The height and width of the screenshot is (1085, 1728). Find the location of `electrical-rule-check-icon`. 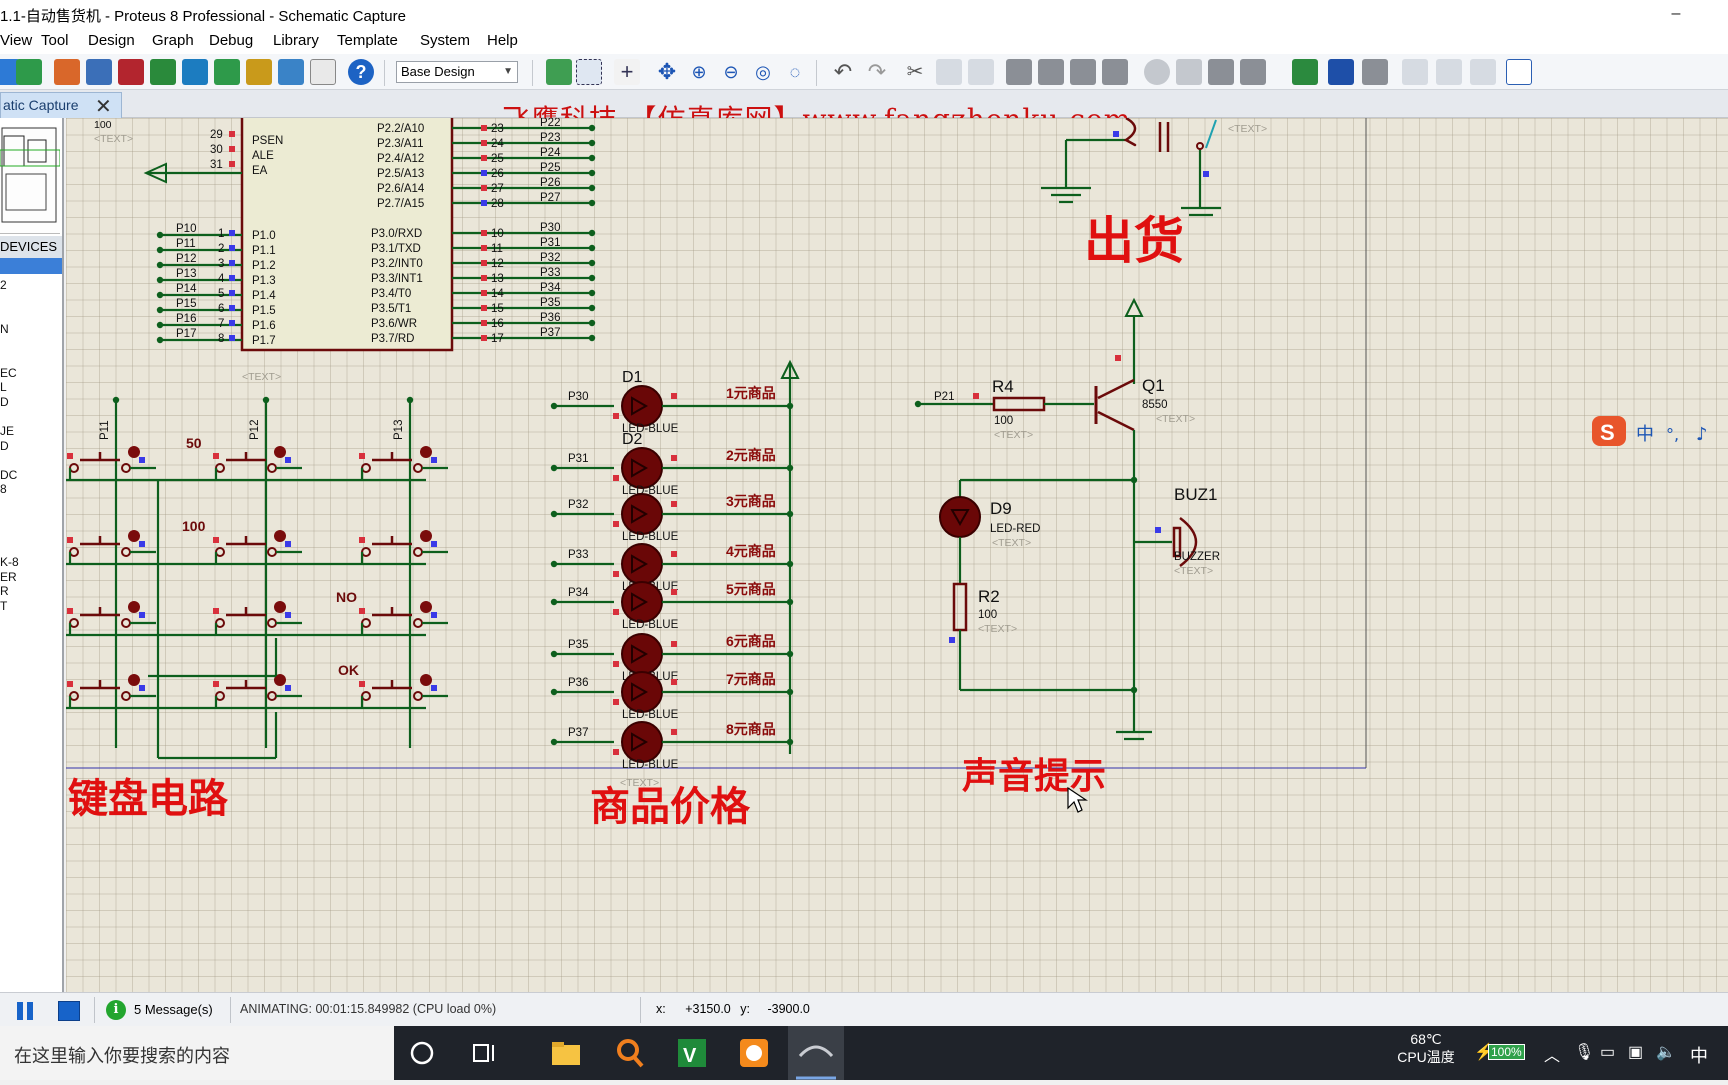

electrical-rule-check-icon is located at coordinates (1519, 72).